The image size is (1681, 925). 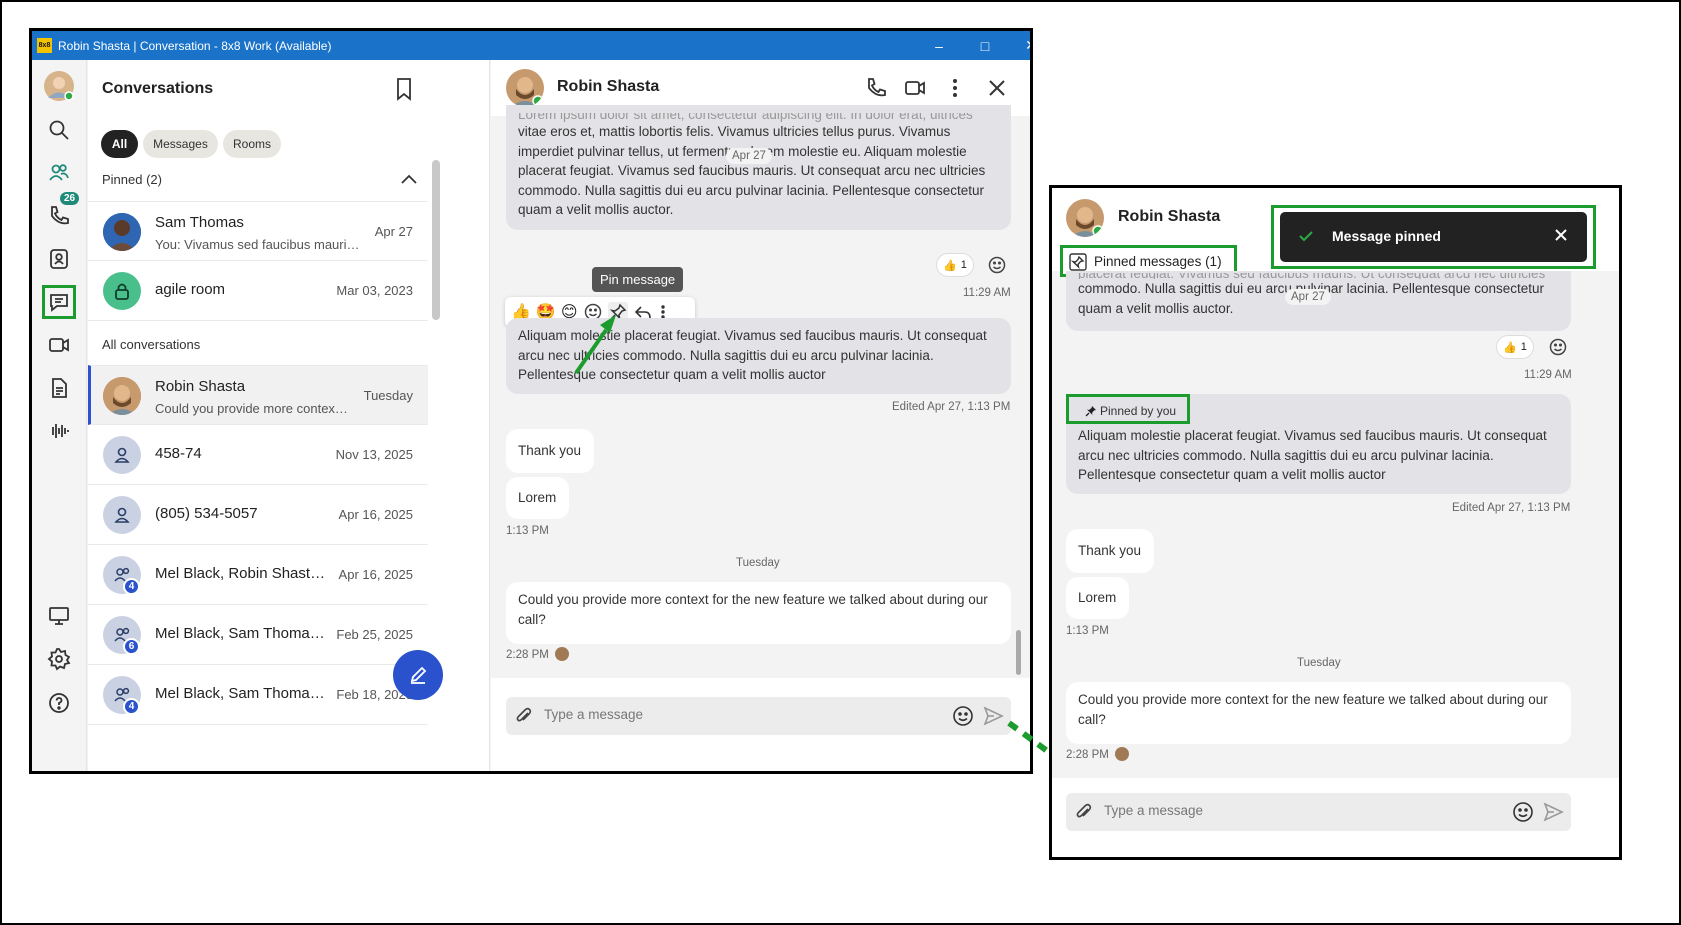 I want to click on conversations-title: Conversations, so click(x=158, y=88).